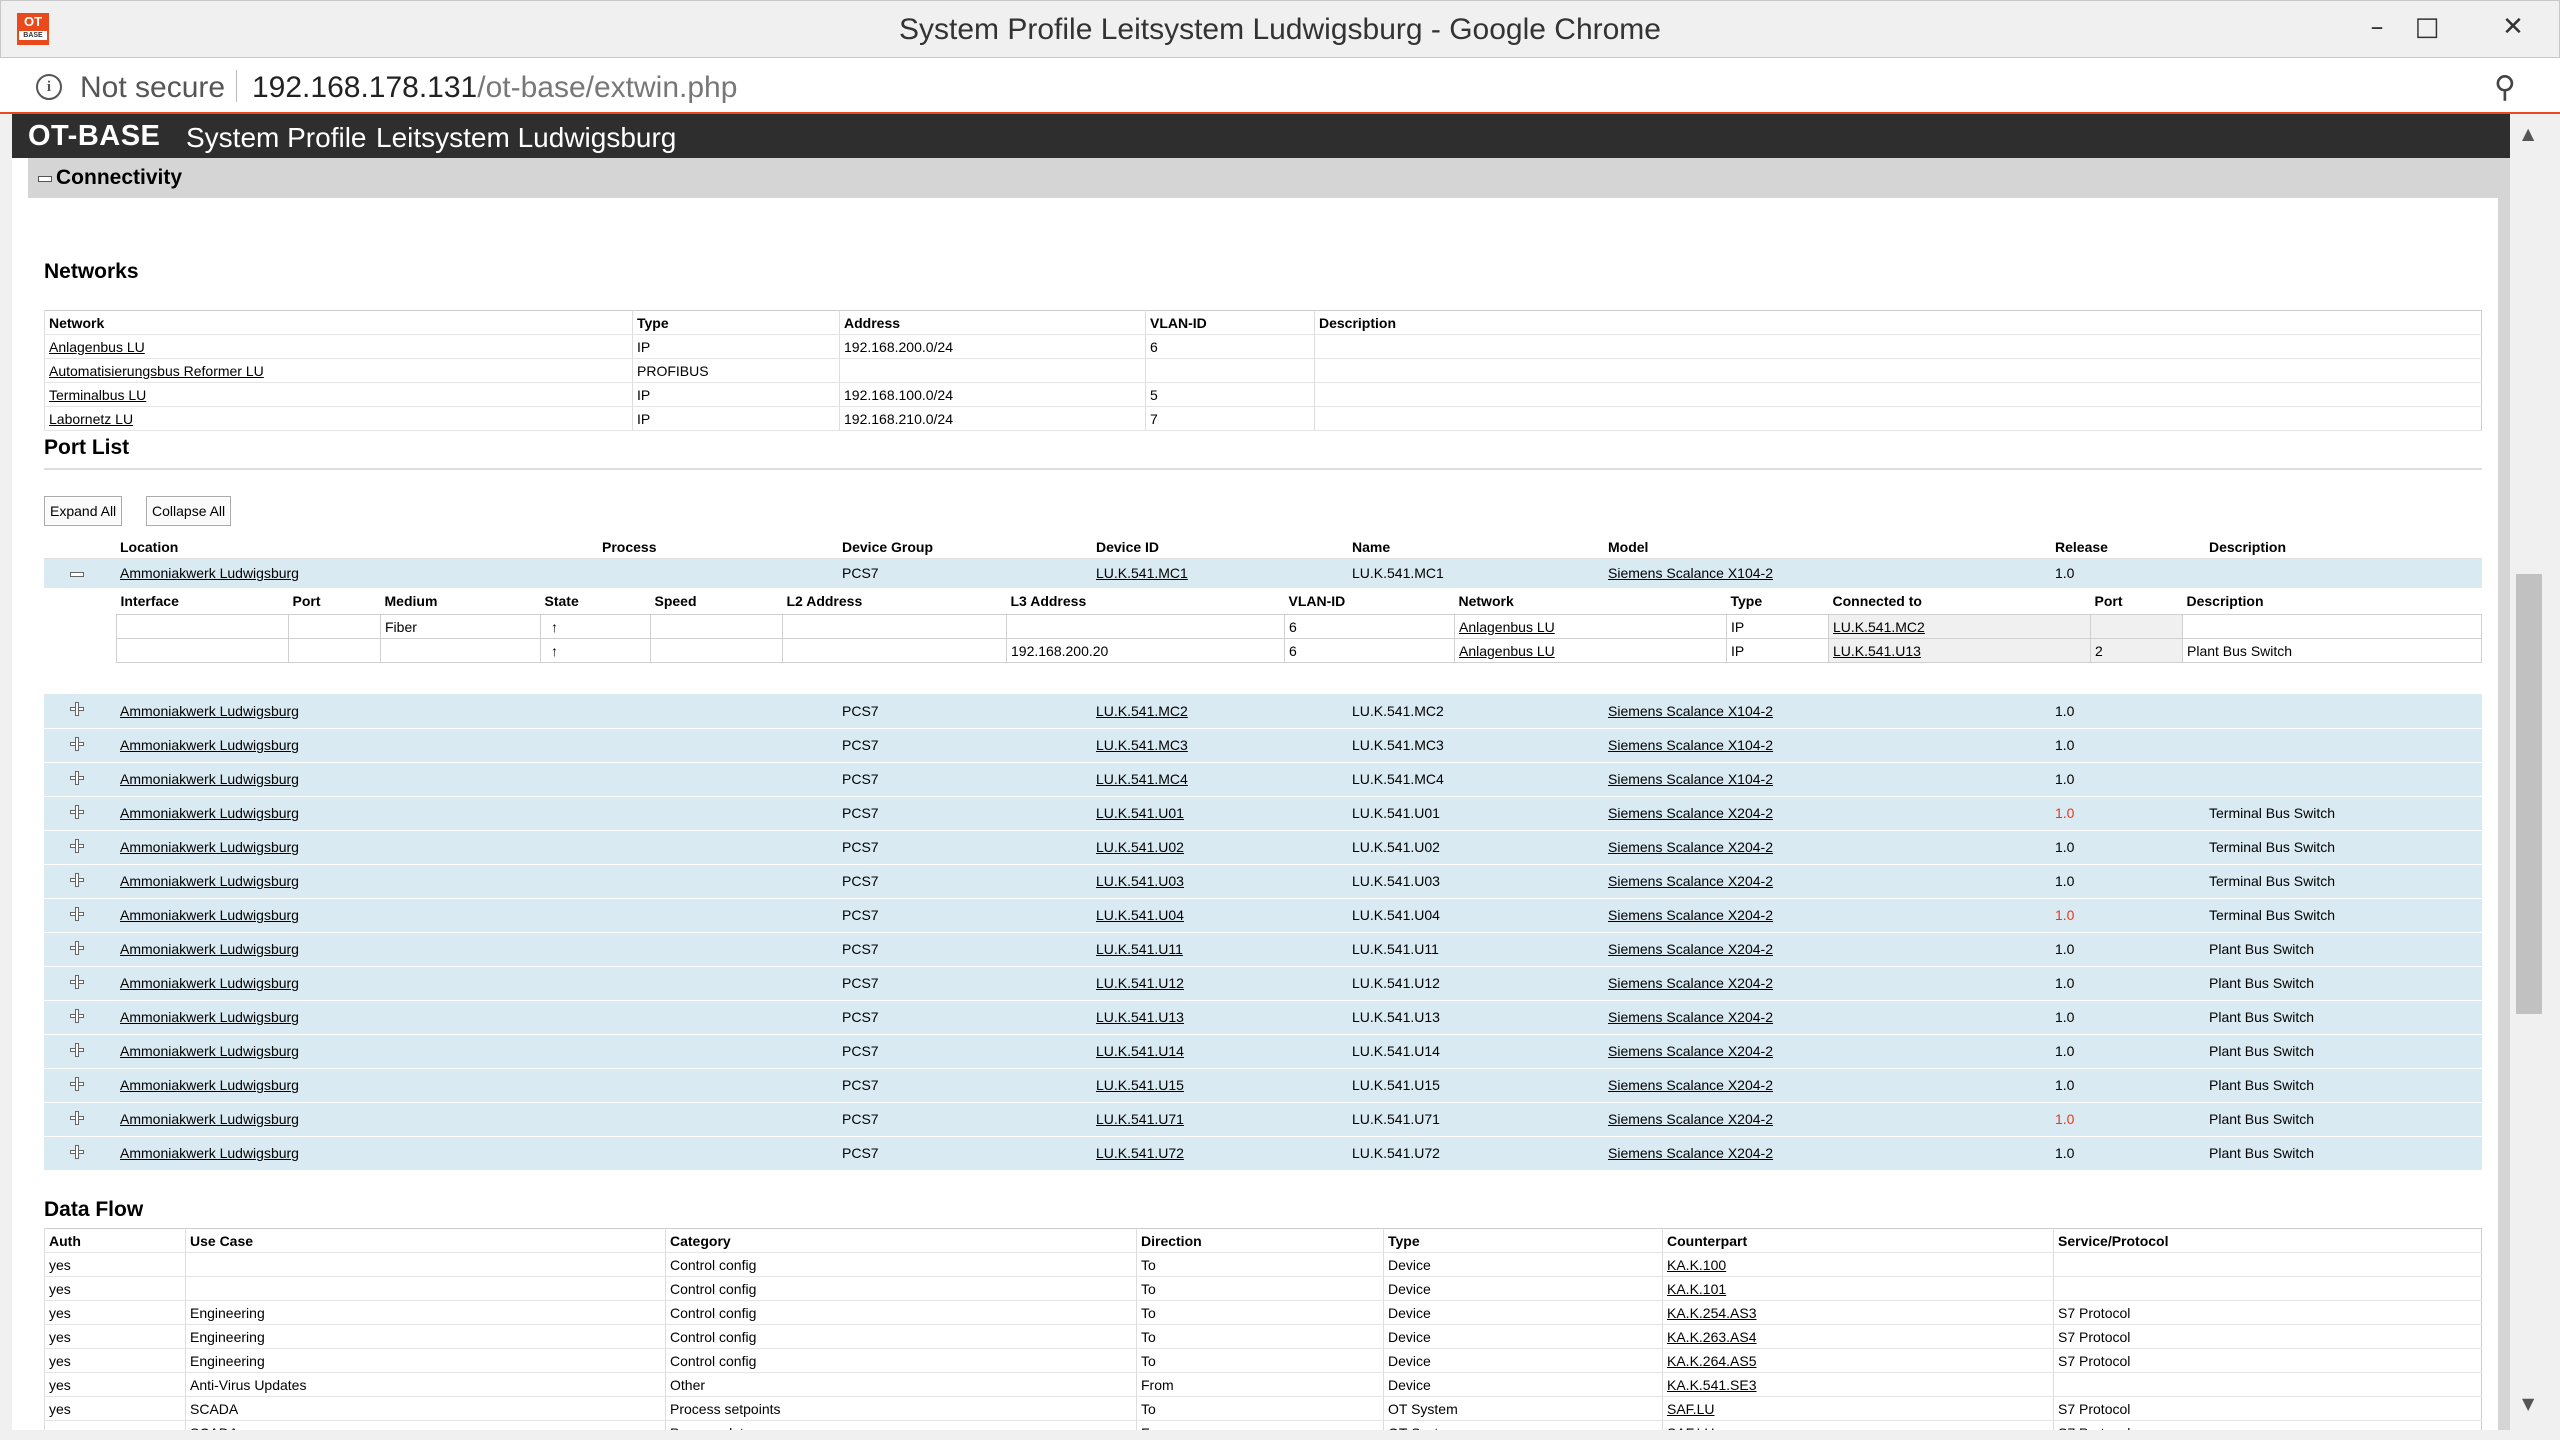  What do you see at coordinates (45, 179) in the screenshot?
I see `collapse-section-icon` at bounding box center [45, 179].